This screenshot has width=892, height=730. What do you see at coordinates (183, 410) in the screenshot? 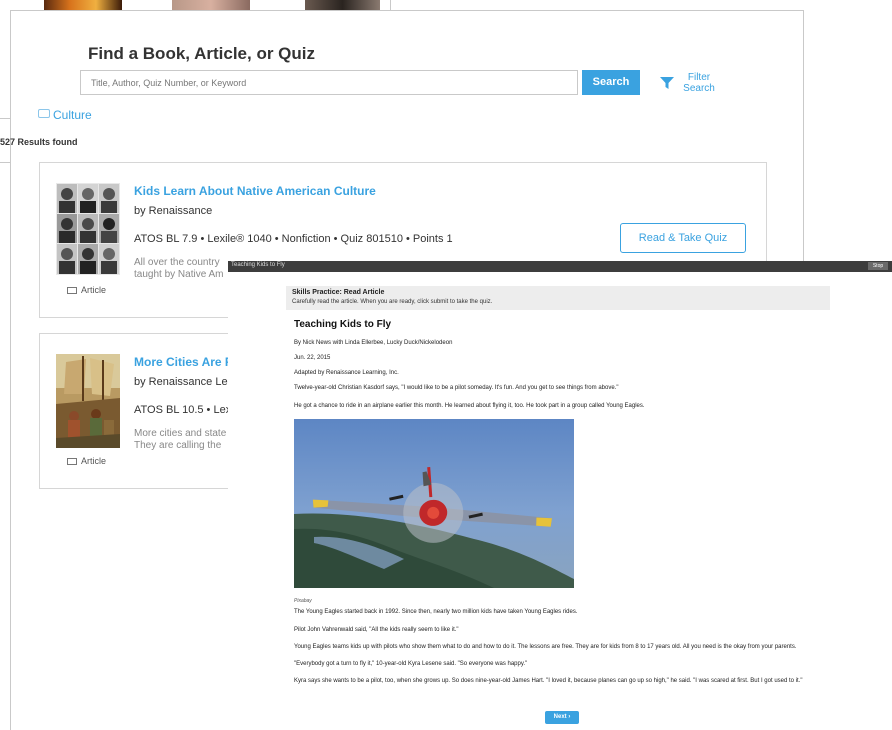
I see `book-meta: ATOS BL 10.5 • Lex` at bounding box center [183, 410].